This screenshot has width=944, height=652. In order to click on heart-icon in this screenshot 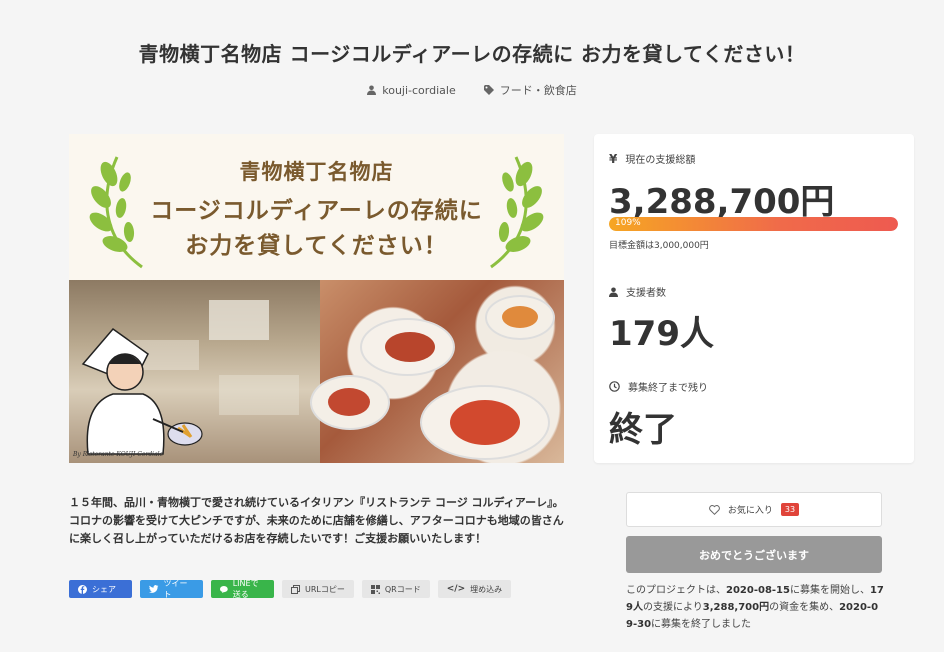, I will do `click(714, 509)`.